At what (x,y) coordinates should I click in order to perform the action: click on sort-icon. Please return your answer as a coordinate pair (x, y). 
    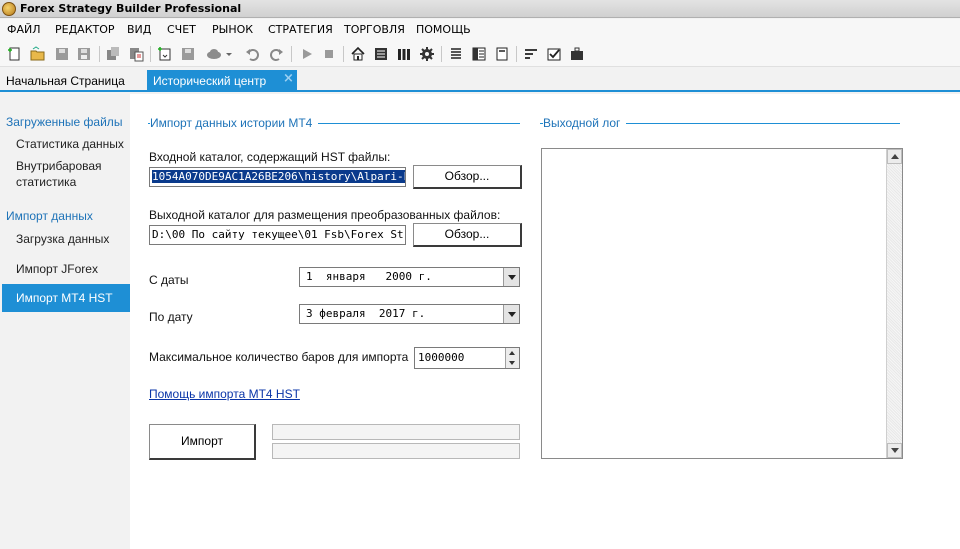
    Looking at the image, I should click on (531, 54).